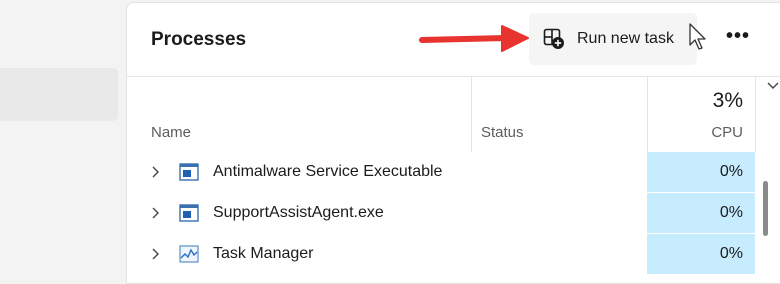 The width and height of the screenshot is (780, 284). Describe the element at coordinates (625, 38) in the screenshot. I see `run-new-task-label: Run new task` at that location.